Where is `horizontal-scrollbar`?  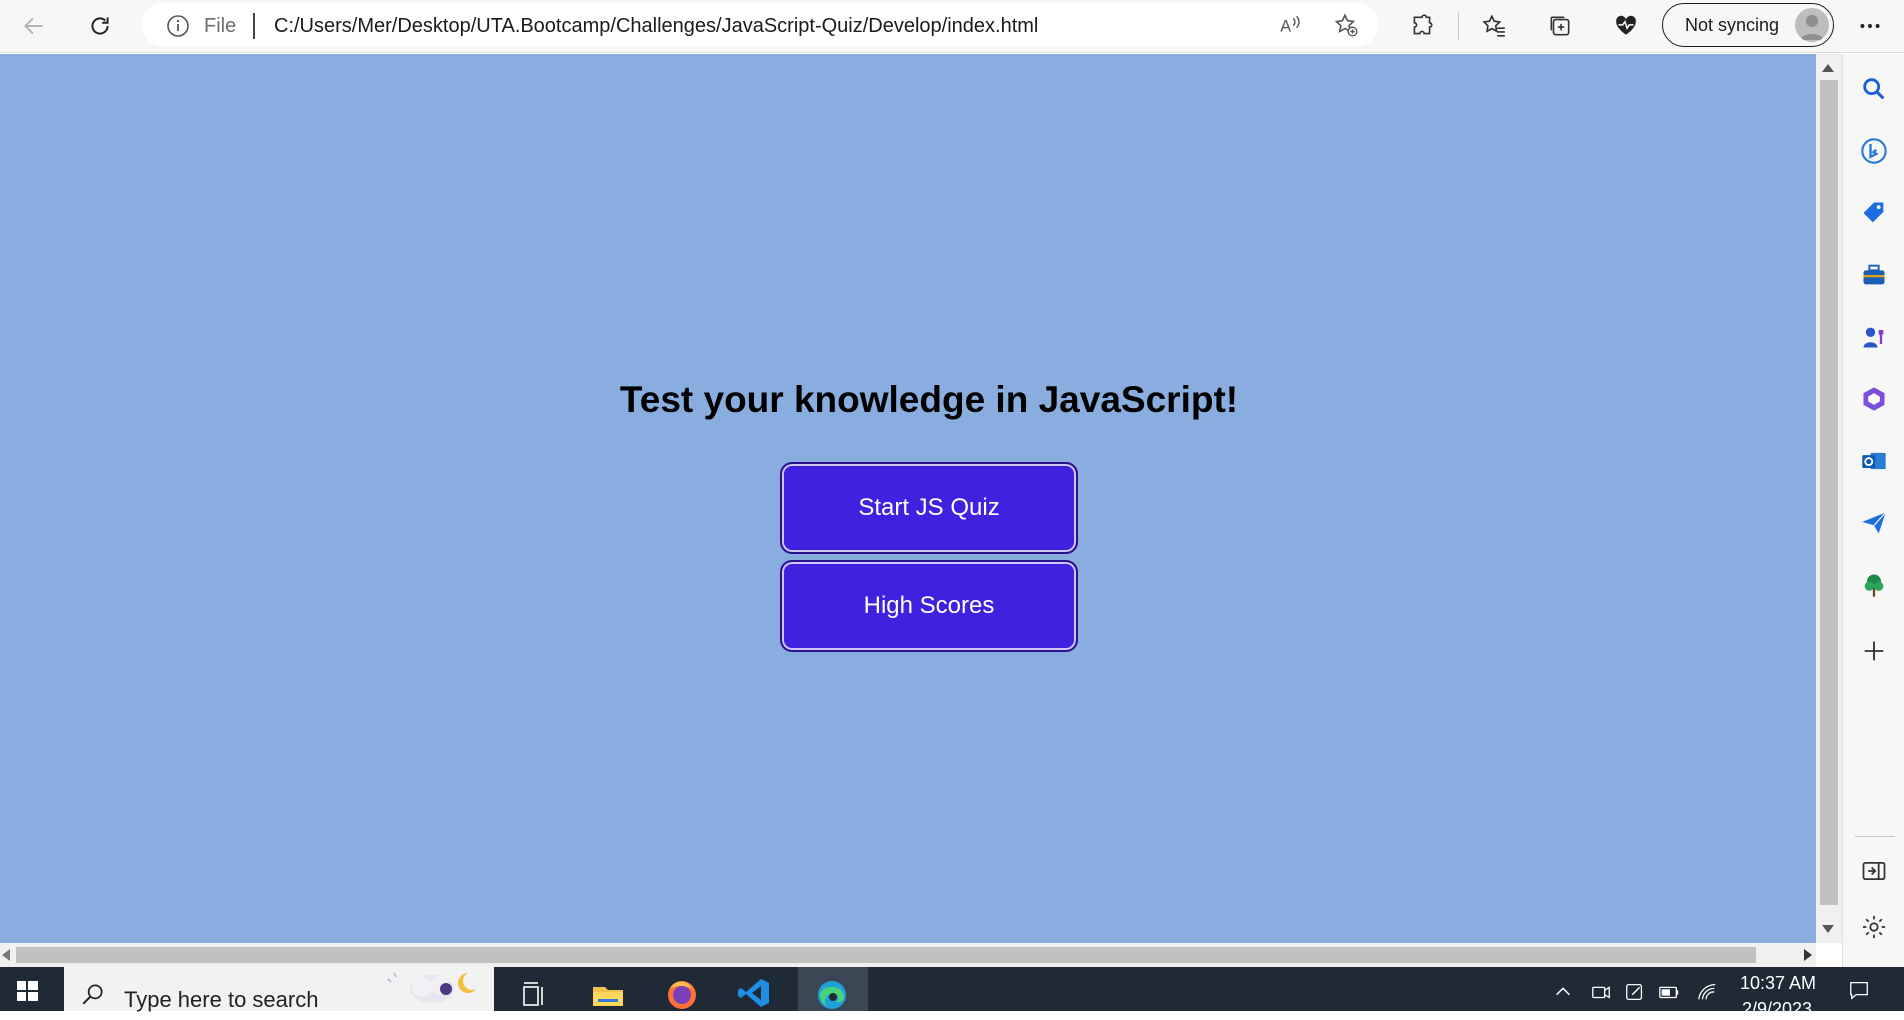 horizontal-scrollbar is located at coordinates (908, 955).